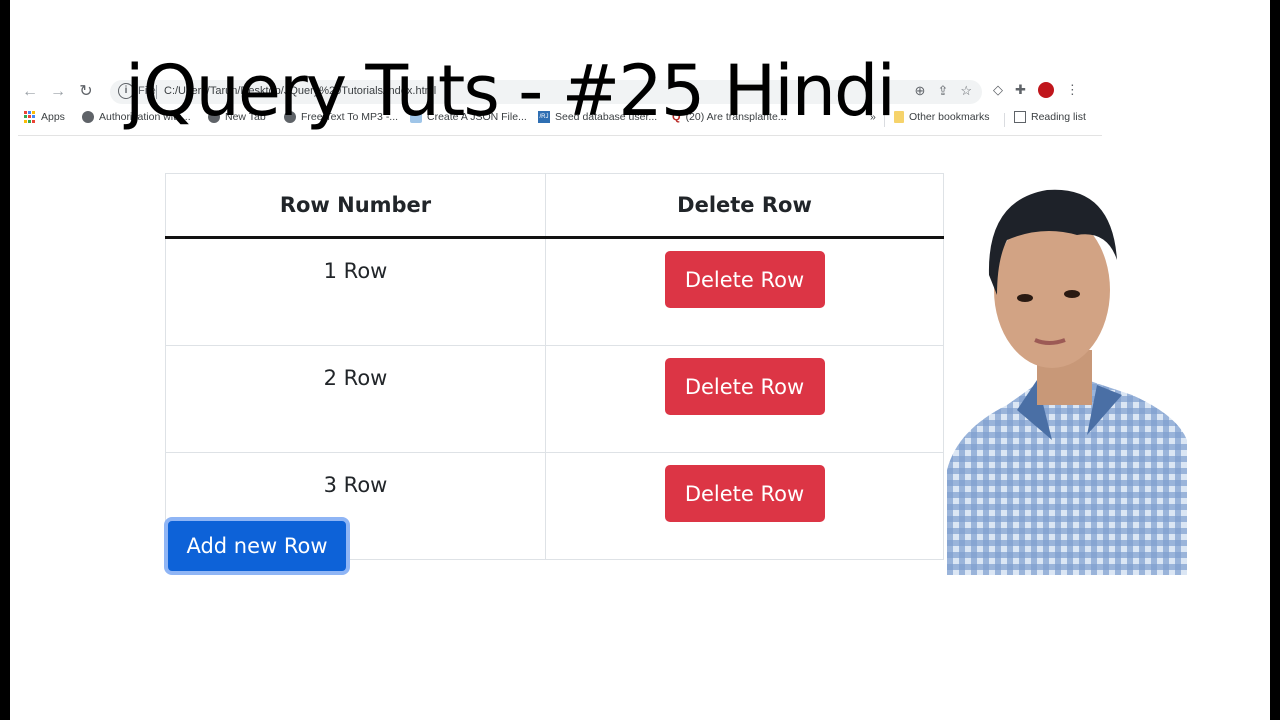 This screenshot has width=1280, height=720. What do you see at coordinates (554, 291) in the screenshot?
I see `table-row: 1 Row Delete Row` at bounding box center [554, 291].